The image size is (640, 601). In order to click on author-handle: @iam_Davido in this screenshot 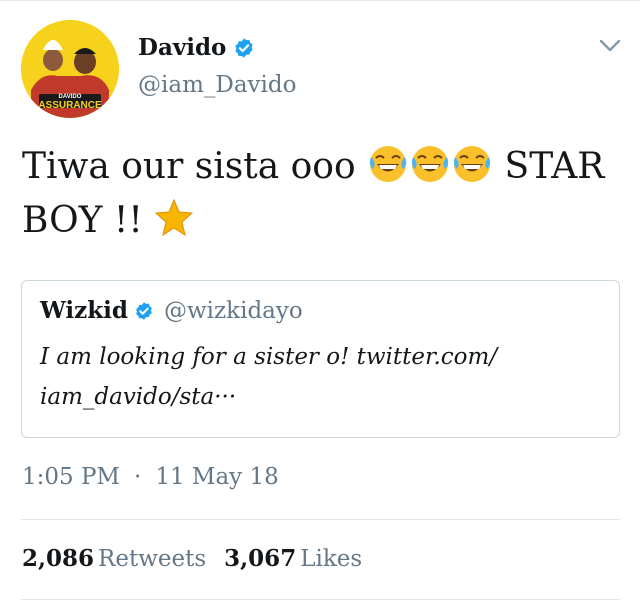, I will do `click(217, 85)`.